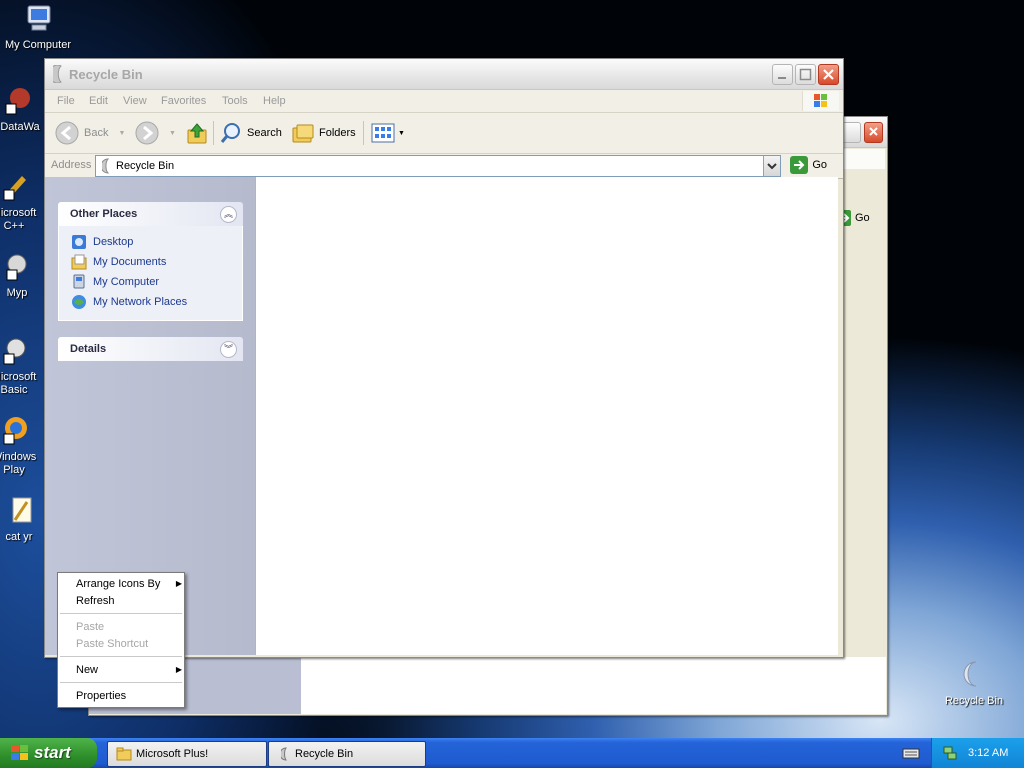  I want to click on go-arrow-icon, so click(799, 165).